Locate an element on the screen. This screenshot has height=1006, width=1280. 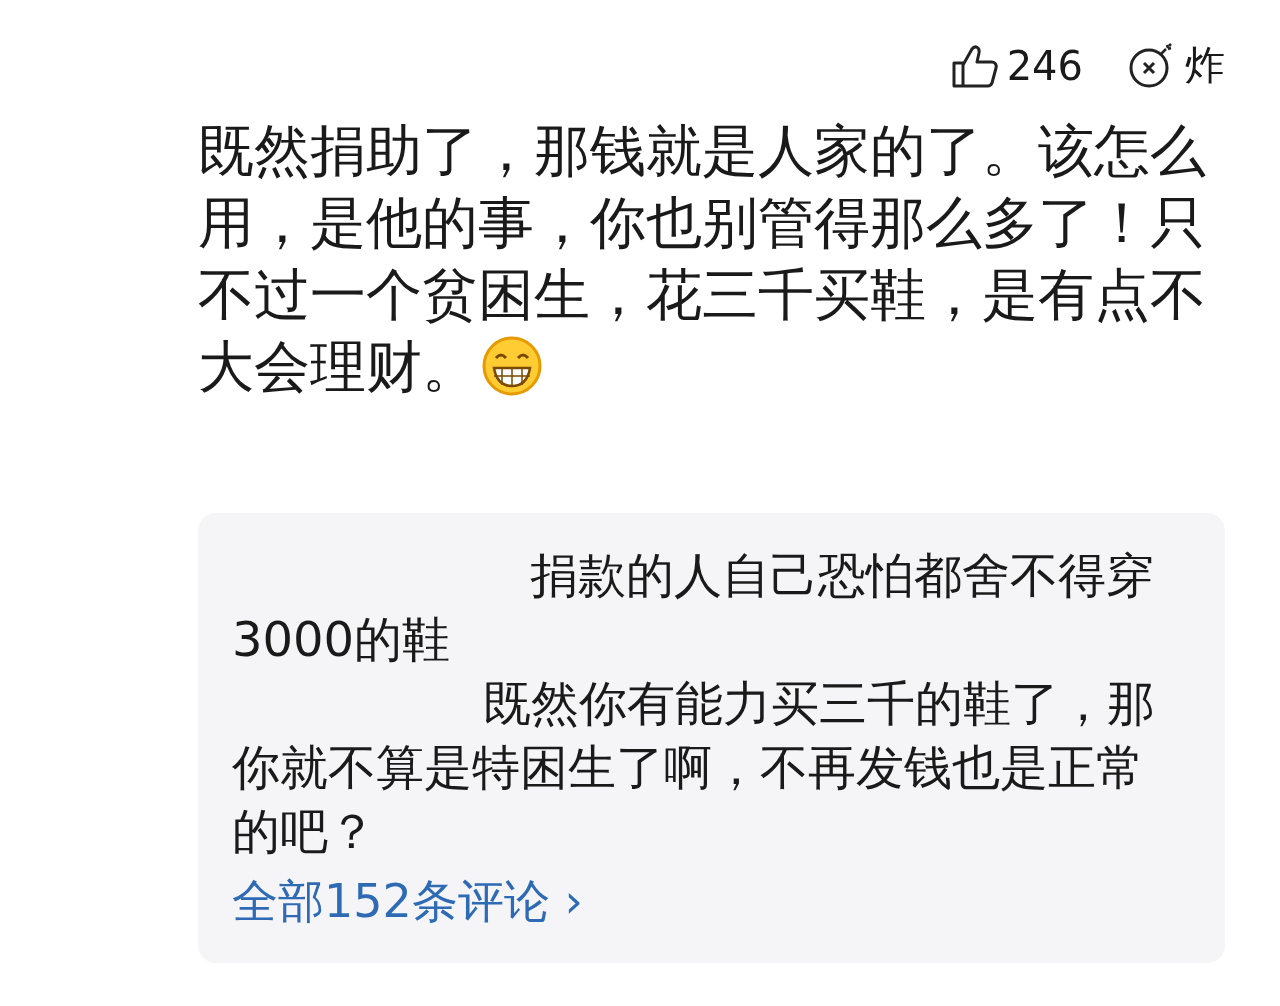
action-button: 炸 is located at coordinates (1176, 65).